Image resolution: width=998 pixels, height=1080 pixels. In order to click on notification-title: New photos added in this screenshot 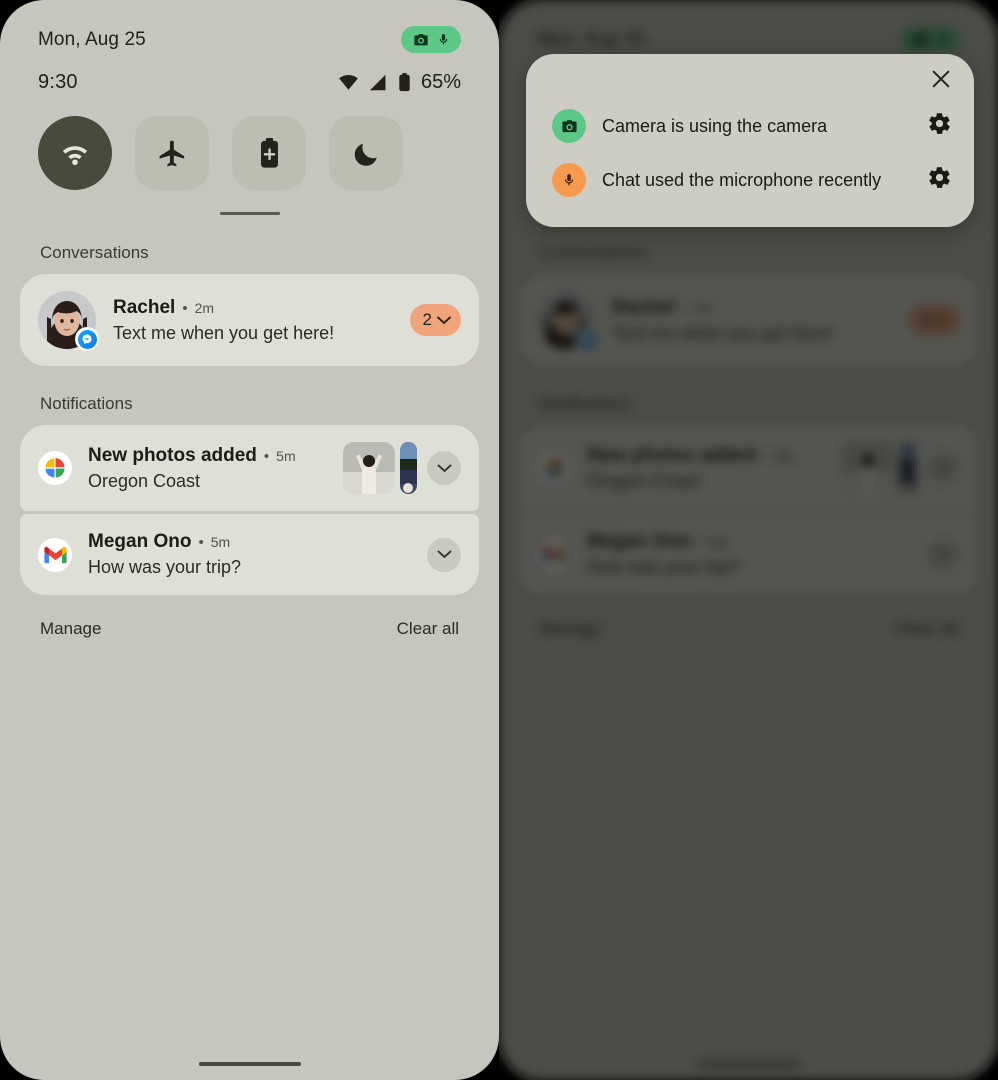, I will do `click(172, 455)`.